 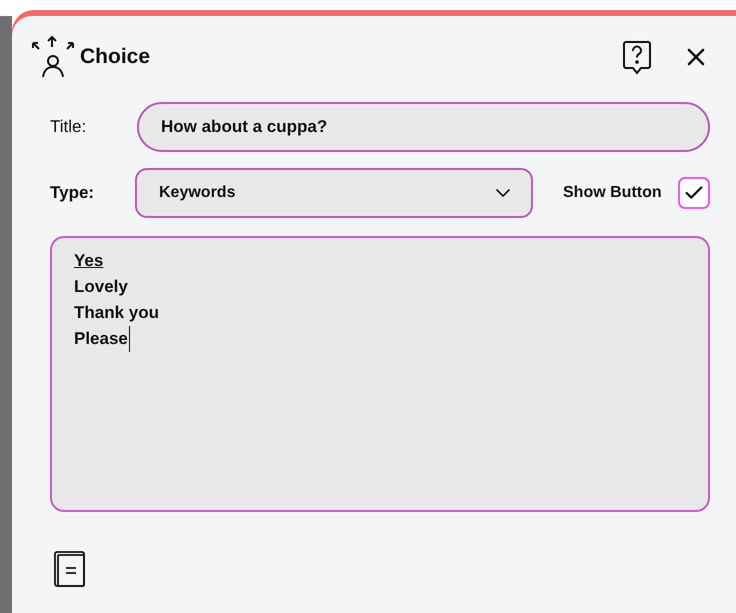 What do you see at coordinates (53, 57) in the screenshot?
I see `person-arrows-icon` at bounding box center [53, 57].